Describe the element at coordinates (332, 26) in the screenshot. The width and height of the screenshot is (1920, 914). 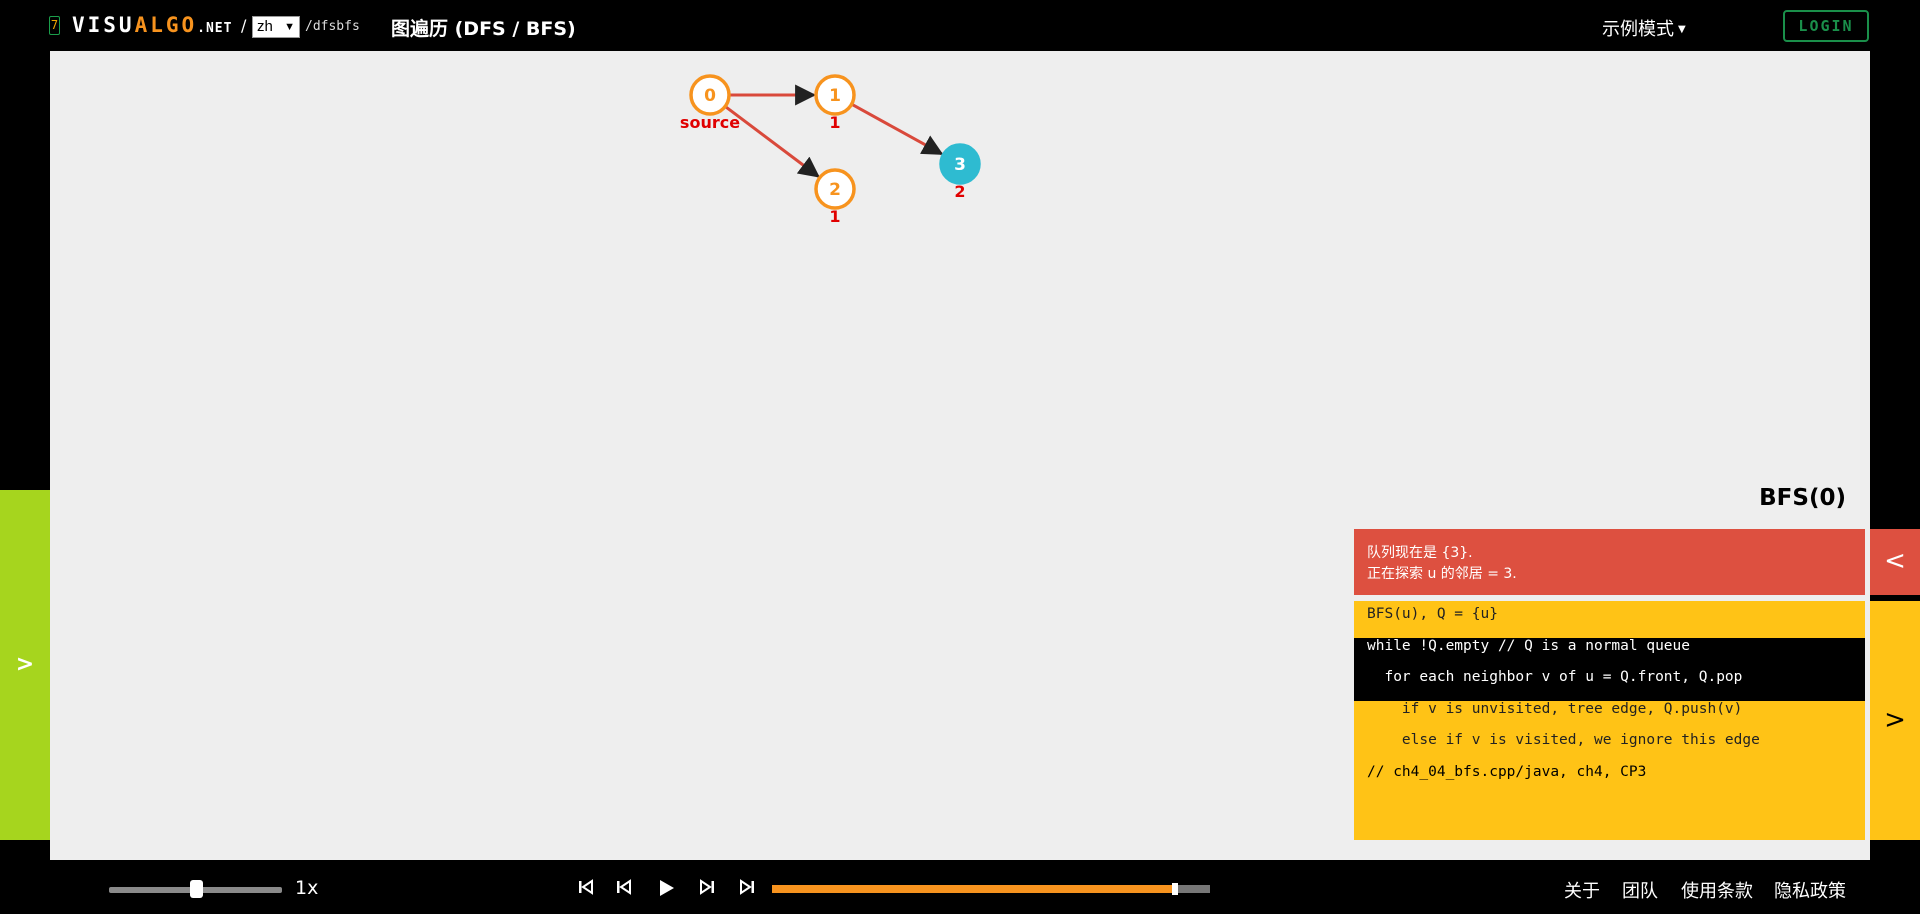
I see `url-path: /dfsbfs` at that location.